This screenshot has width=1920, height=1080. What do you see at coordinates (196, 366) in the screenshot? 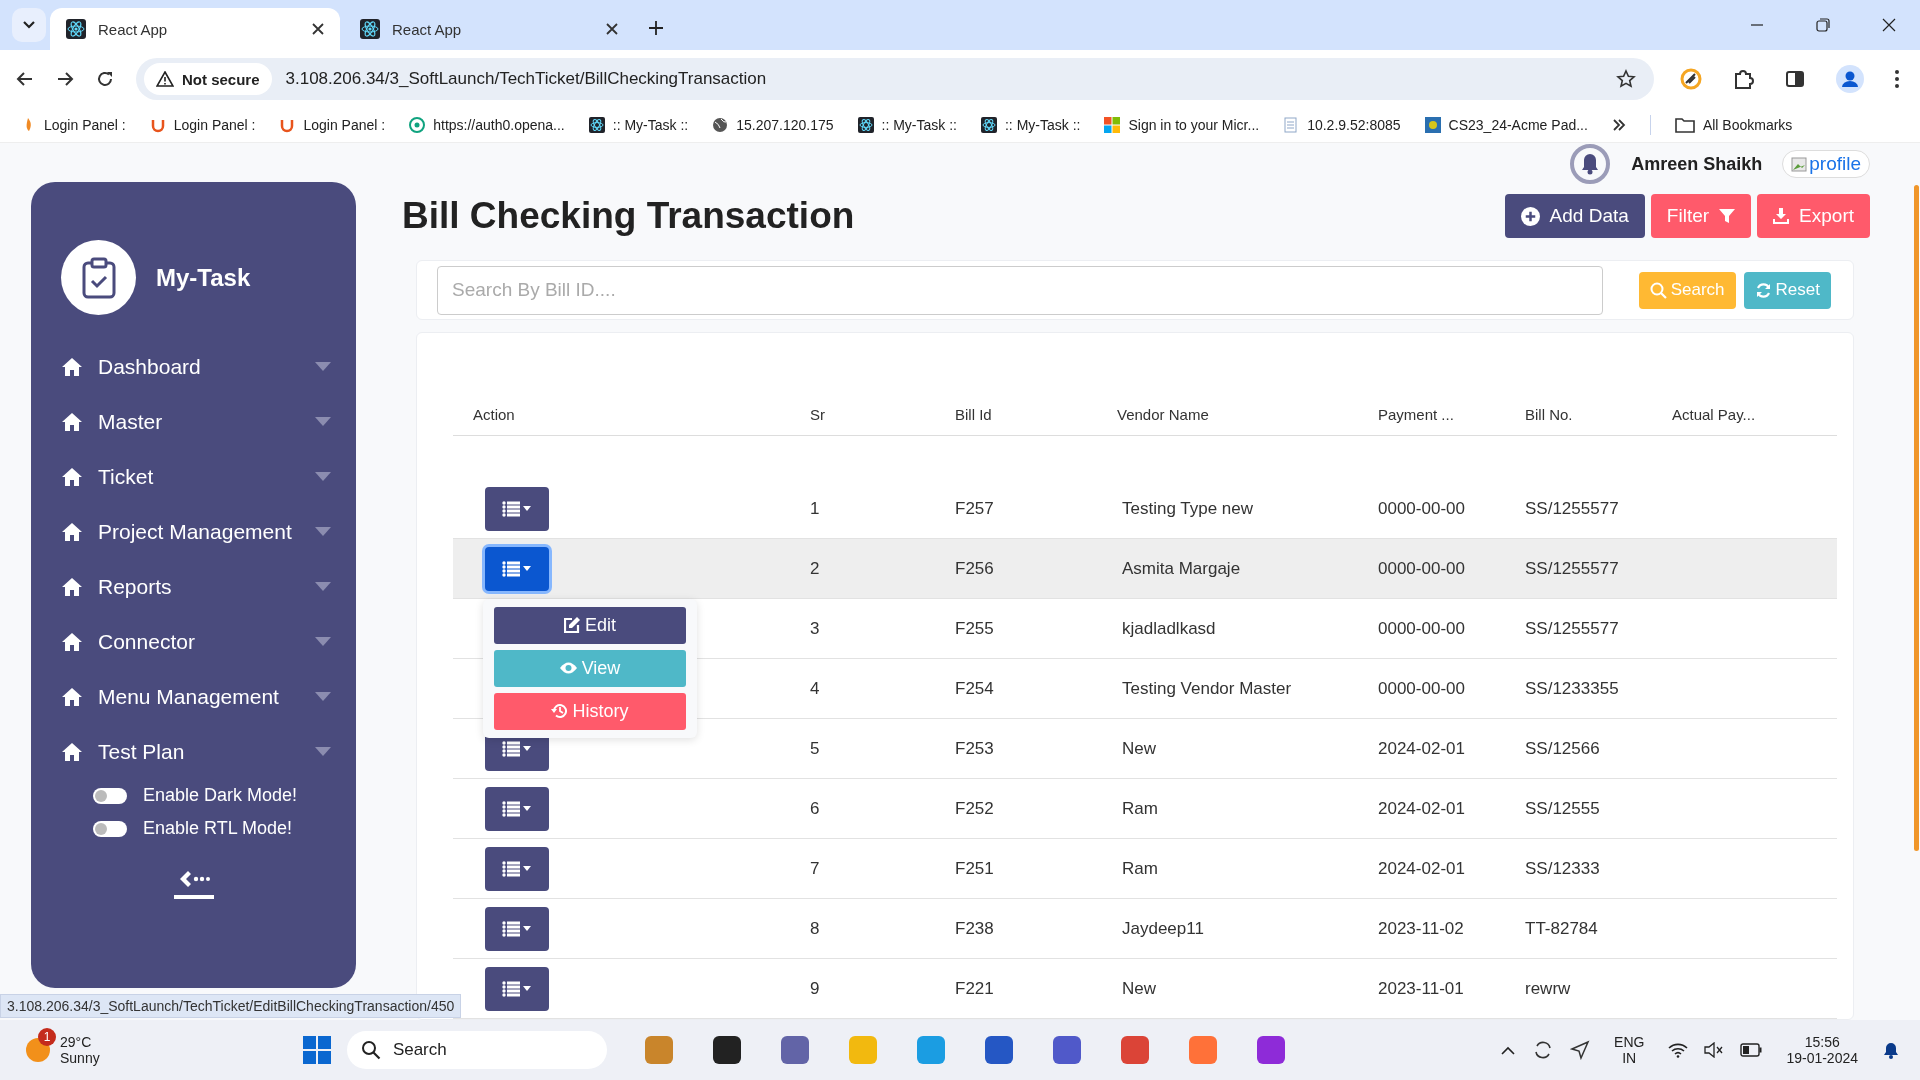
I see `nav-item: Dashboard` at bounding box center [196, 366].